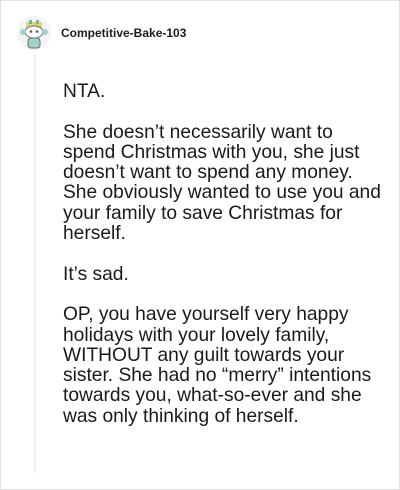 The width and height of the screenshot is (400, 490). I want to click on snoo-avatar-icon, so click(34, 33).